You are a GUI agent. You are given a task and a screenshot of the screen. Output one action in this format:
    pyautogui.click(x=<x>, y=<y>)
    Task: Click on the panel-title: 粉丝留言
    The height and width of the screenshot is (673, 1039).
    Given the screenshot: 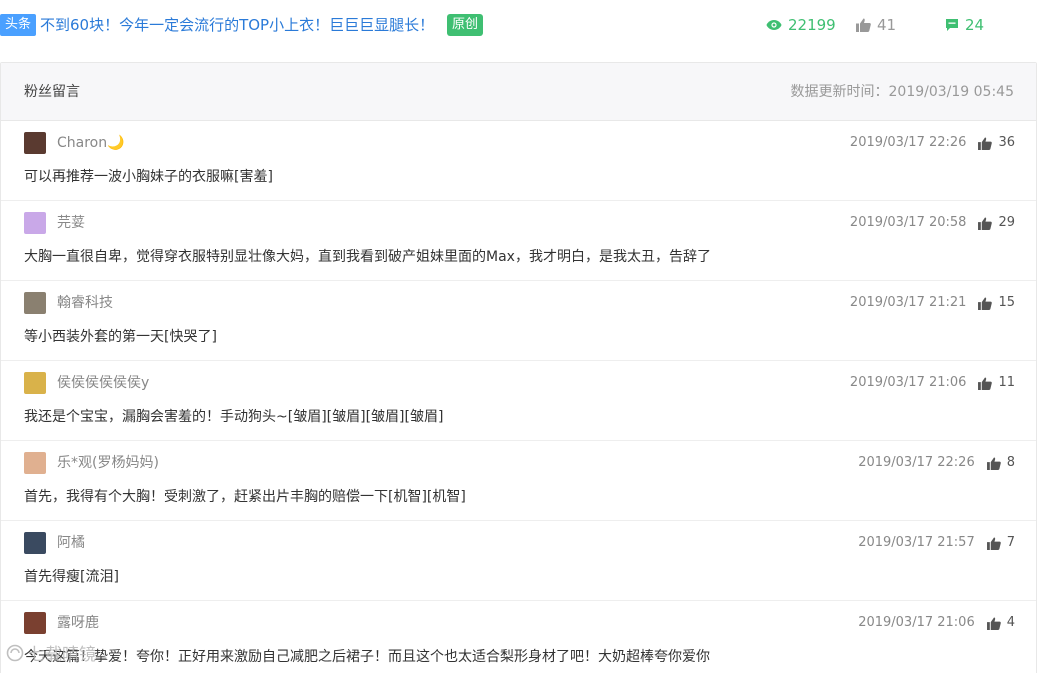 What is the action you would take?
    pyautogui.click(x=52, y=92)
    